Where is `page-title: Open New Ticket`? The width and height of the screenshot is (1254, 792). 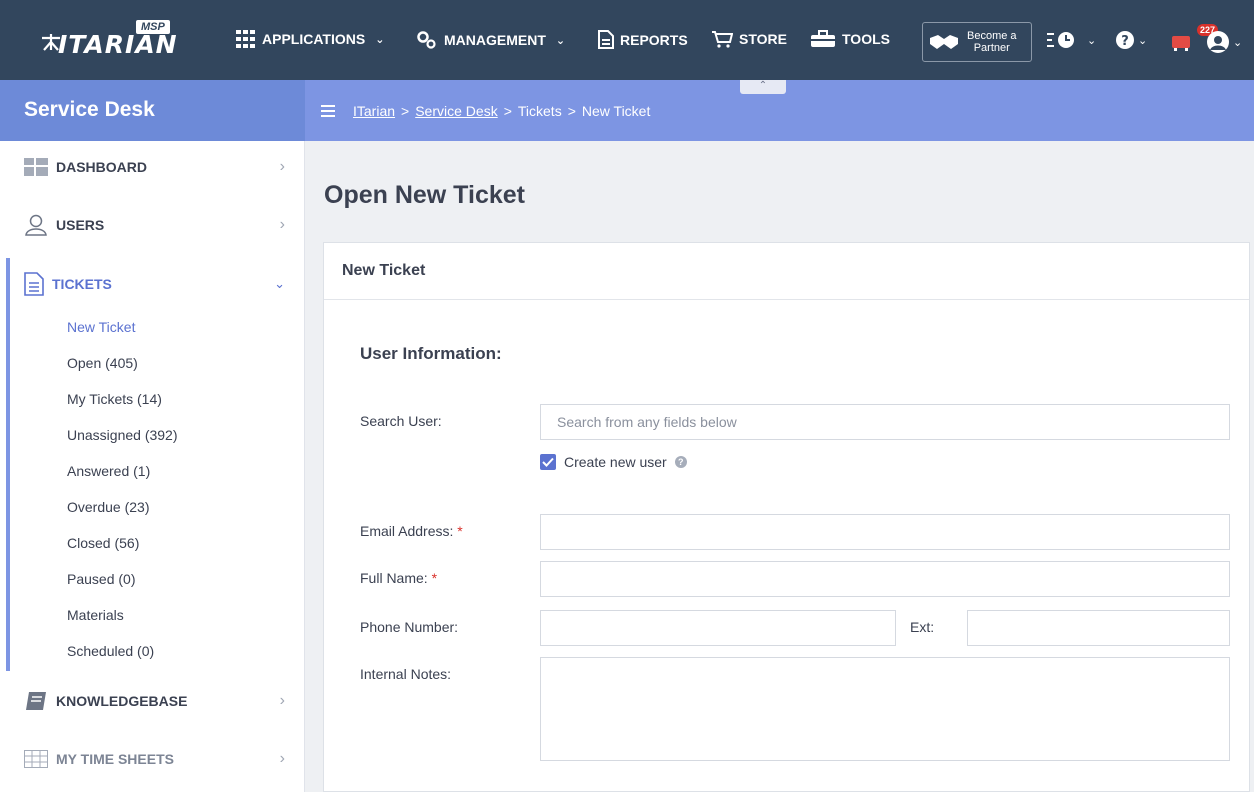 page-title: Open New Ticket is located at coordinates (424, 195).